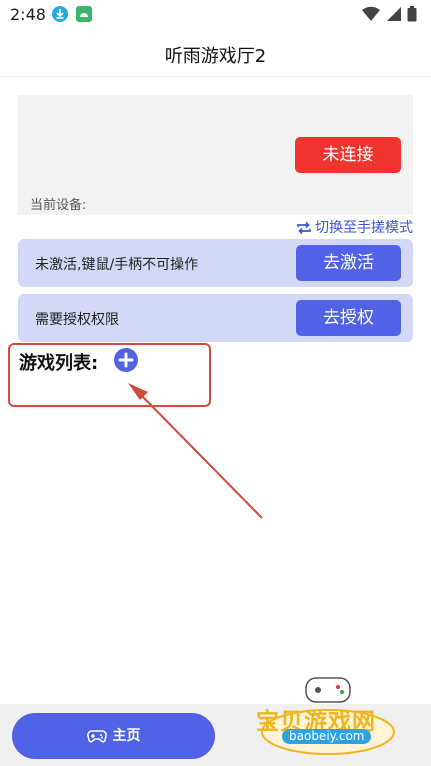 This screenshot has width=431, height=766. I want to click on switch-mode-label: 切换至手搓模式, so click(364, 228).